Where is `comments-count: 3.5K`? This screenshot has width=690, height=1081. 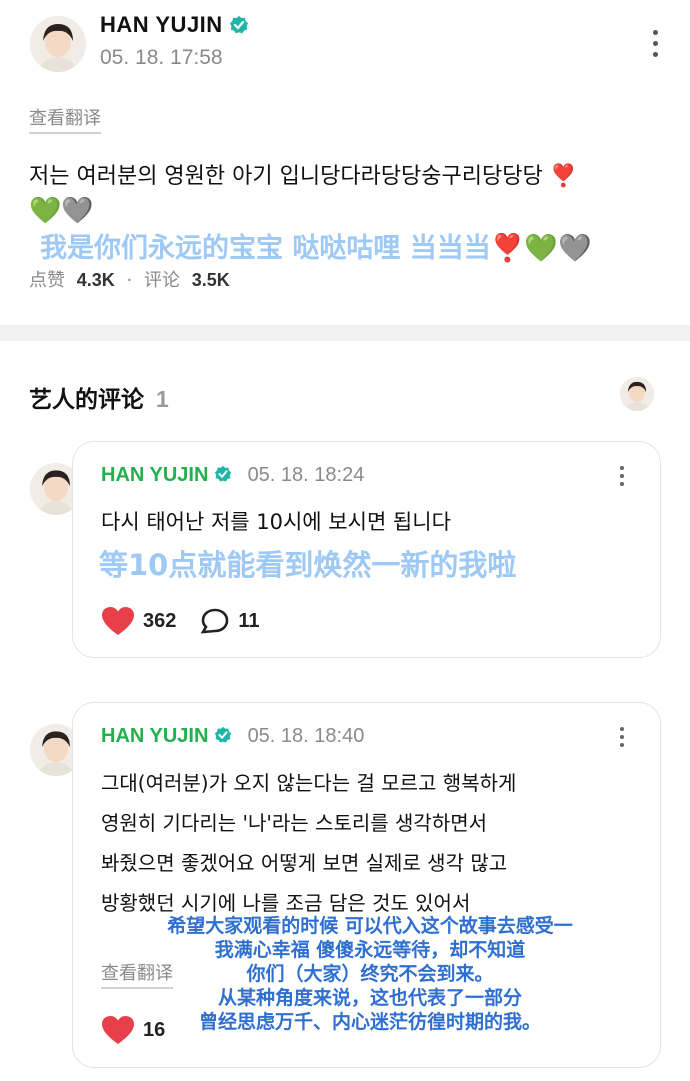 comments-count: 3.5K is located at coordinates (211, 280).